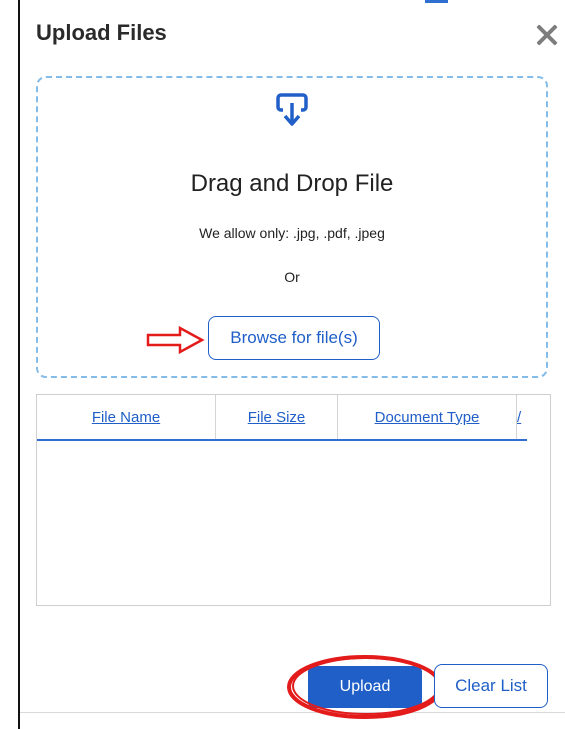 The height and width of the screenshot is (729, 565). What do you see at coordinates (292, 109) in the screenshot?
I see `upload-tray-icon` at bounding box center [292, 109].